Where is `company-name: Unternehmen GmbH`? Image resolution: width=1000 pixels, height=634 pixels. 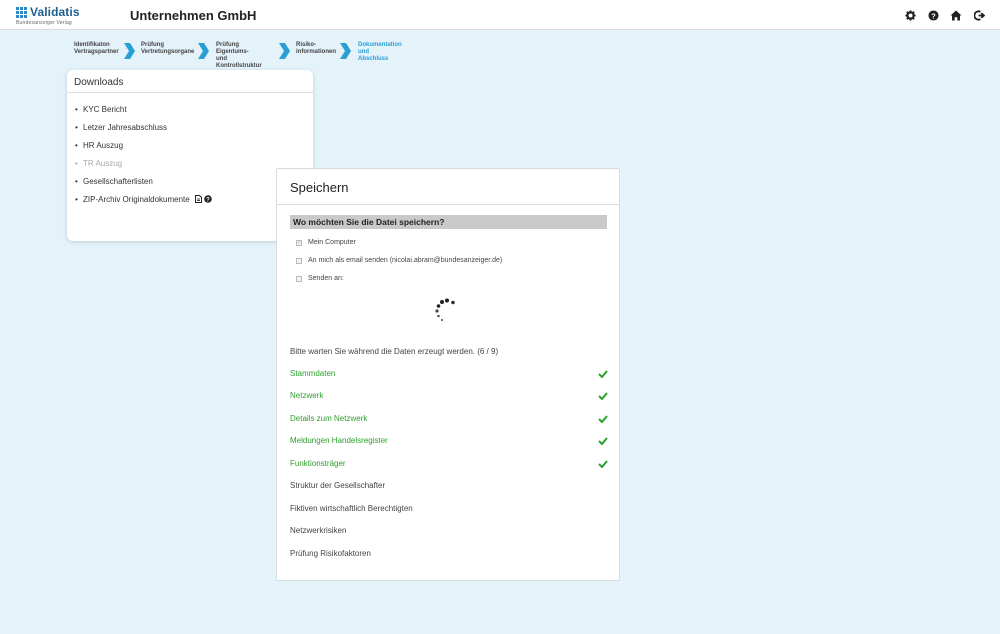 company-name: Unternehmen GmbH is located at coordinates (193, 15).